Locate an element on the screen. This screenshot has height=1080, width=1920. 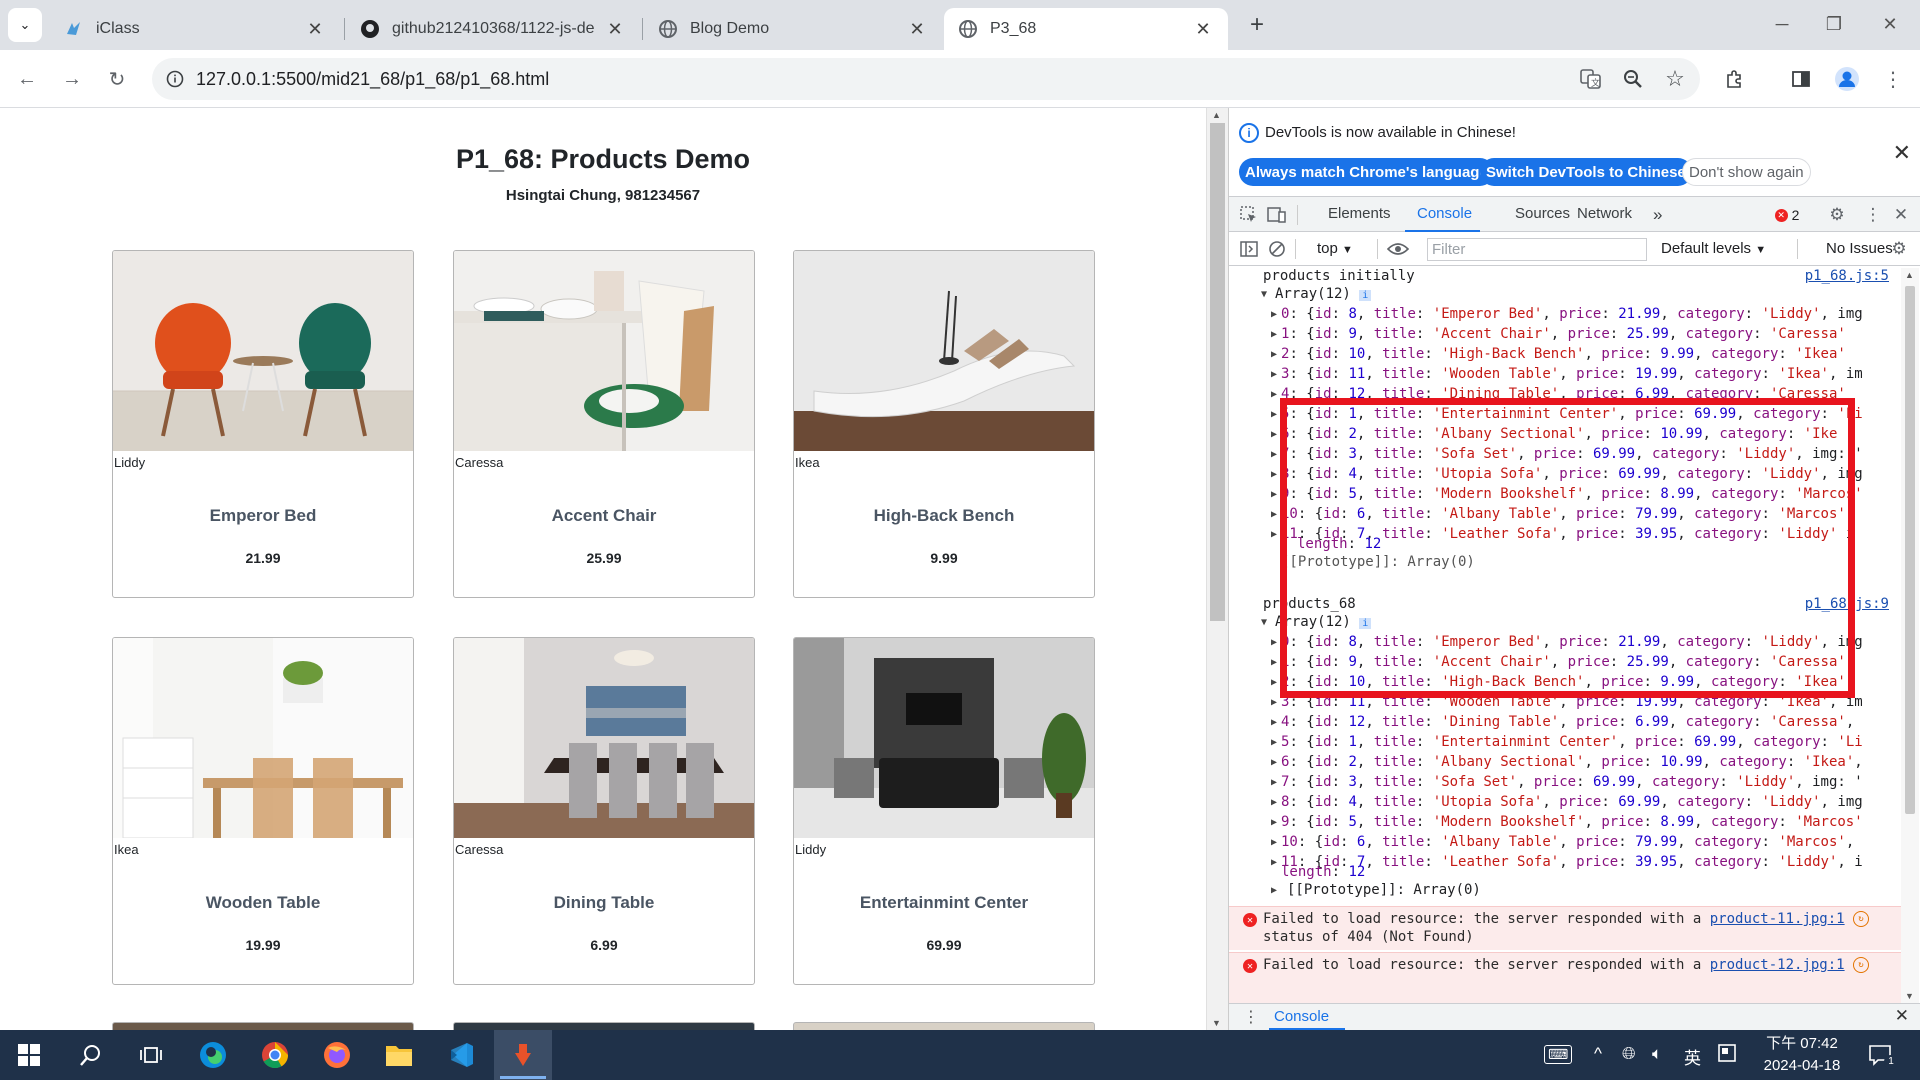
console-scrollbar: ▲ ▼ is located at coordinates (1910, 635).